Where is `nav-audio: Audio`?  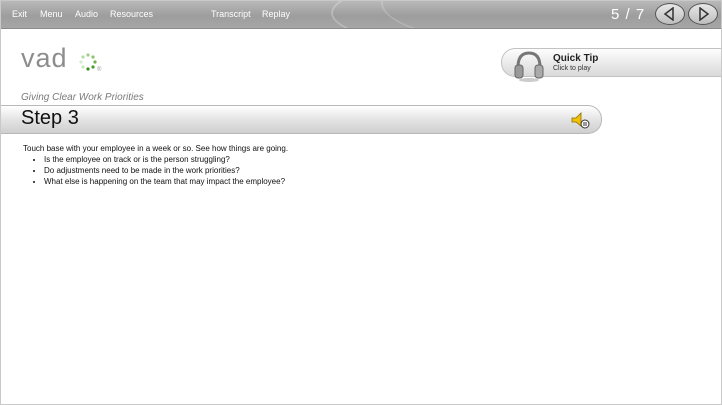 nav-audio: Audio is located at coordinates (86, 14).